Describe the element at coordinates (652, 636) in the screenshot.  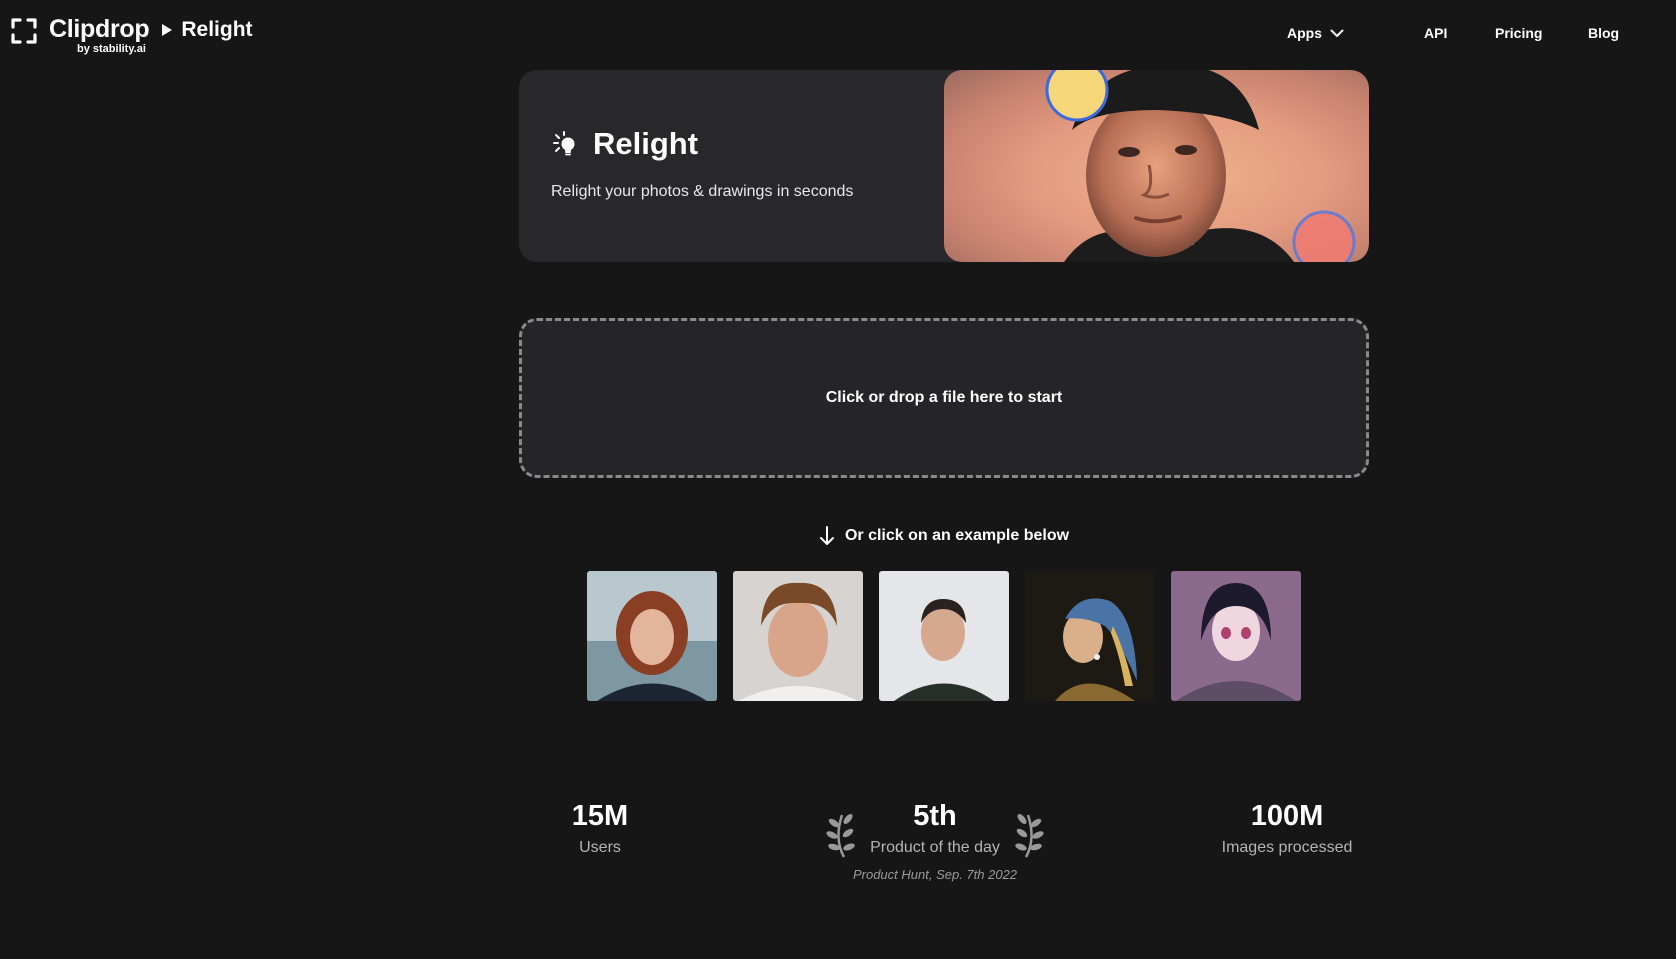
I see `example-woman-red-hair` at that location.